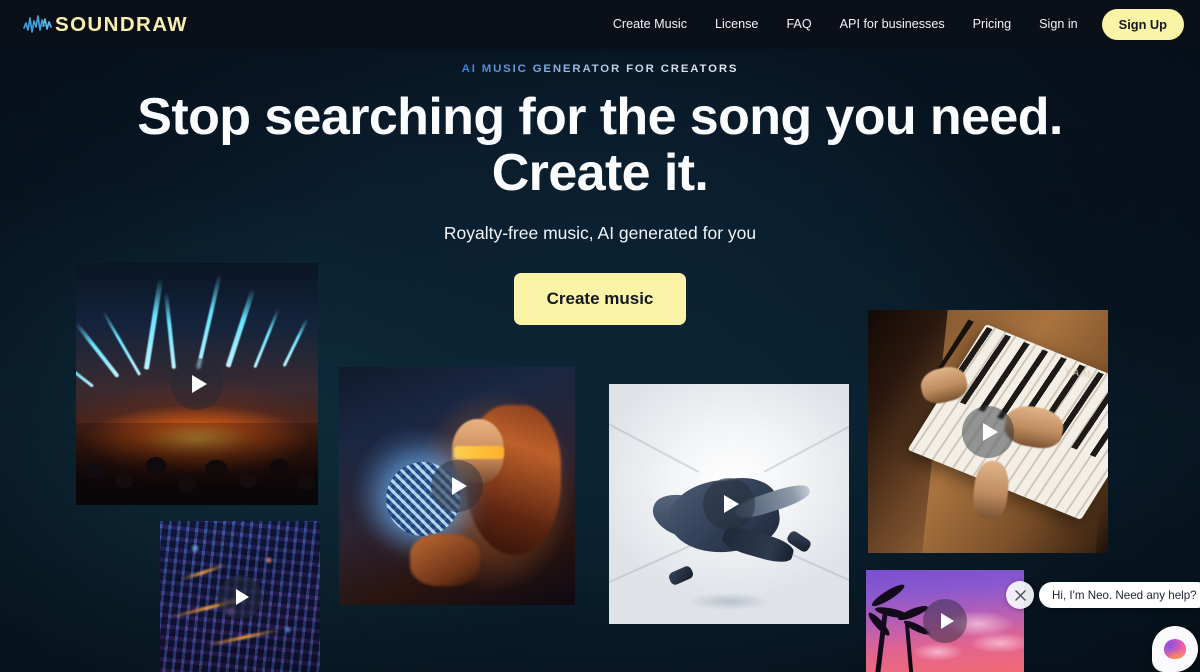 This screenshot has width=1200, height=672. What do you see at coordinates (736, 24) in the screenshot?
I see `nav-link-license: License` at bounding box center [736, 24].